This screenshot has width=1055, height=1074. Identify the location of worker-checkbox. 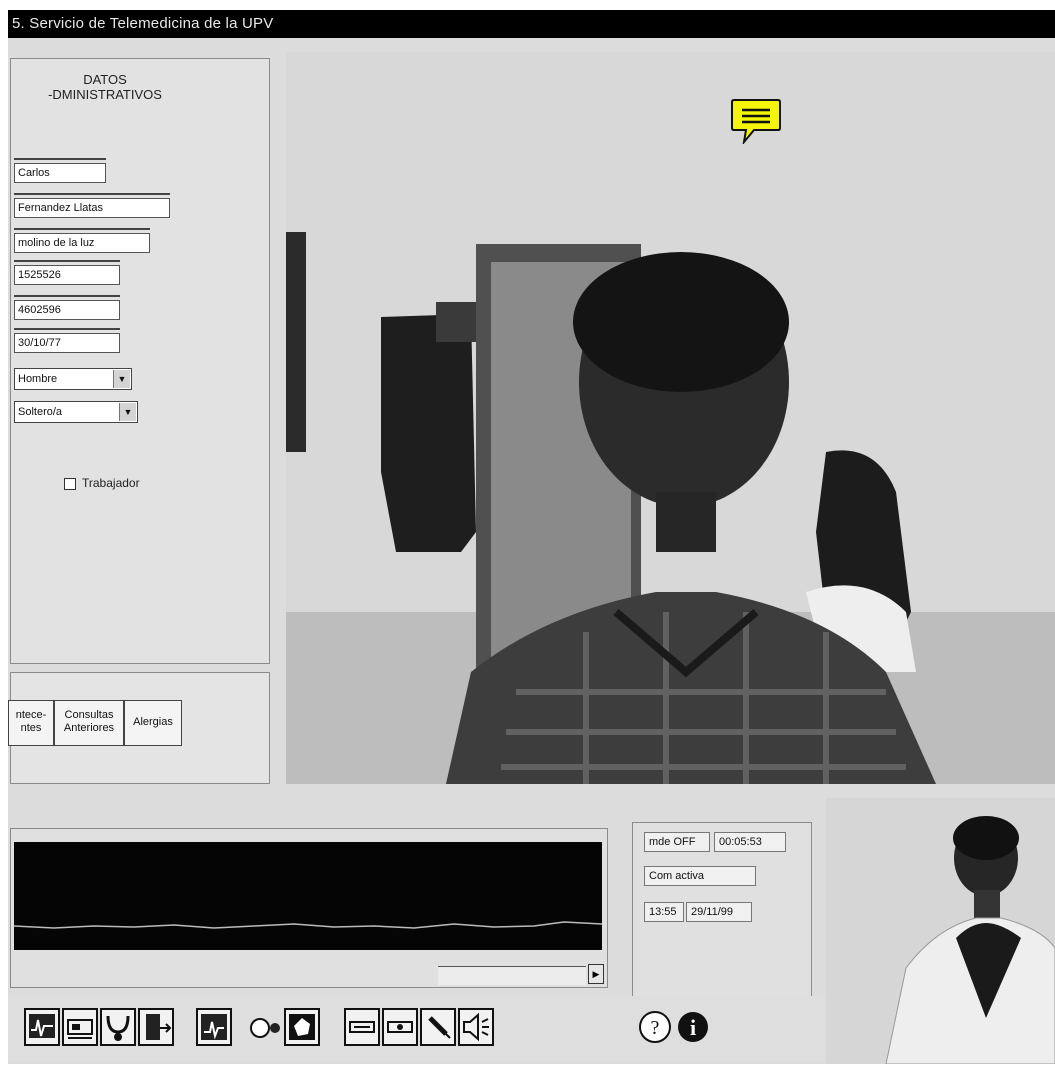
(70, 484).